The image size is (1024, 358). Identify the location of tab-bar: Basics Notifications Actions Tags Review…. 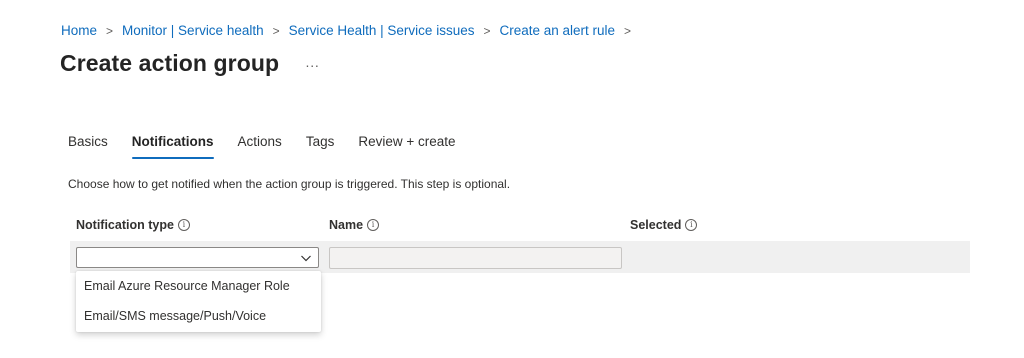
(274, 146).